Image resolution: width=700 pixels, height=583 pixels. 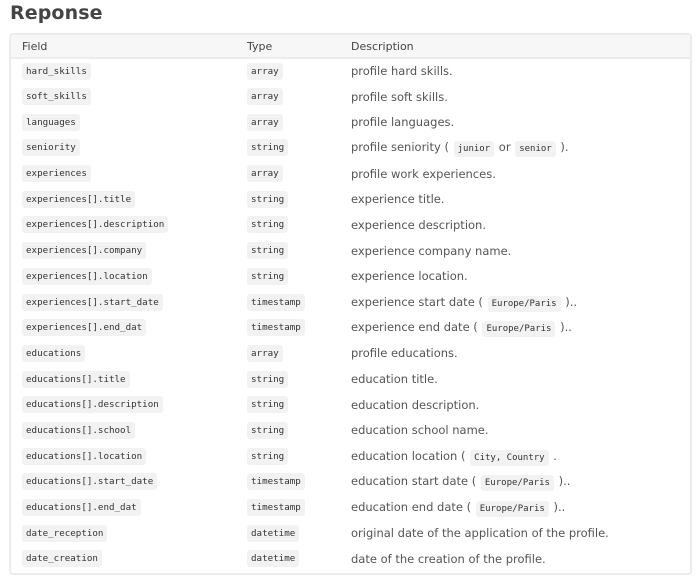 I want to click on table-row: hard_skills array profile hard skills., so click(x=350, y=71).